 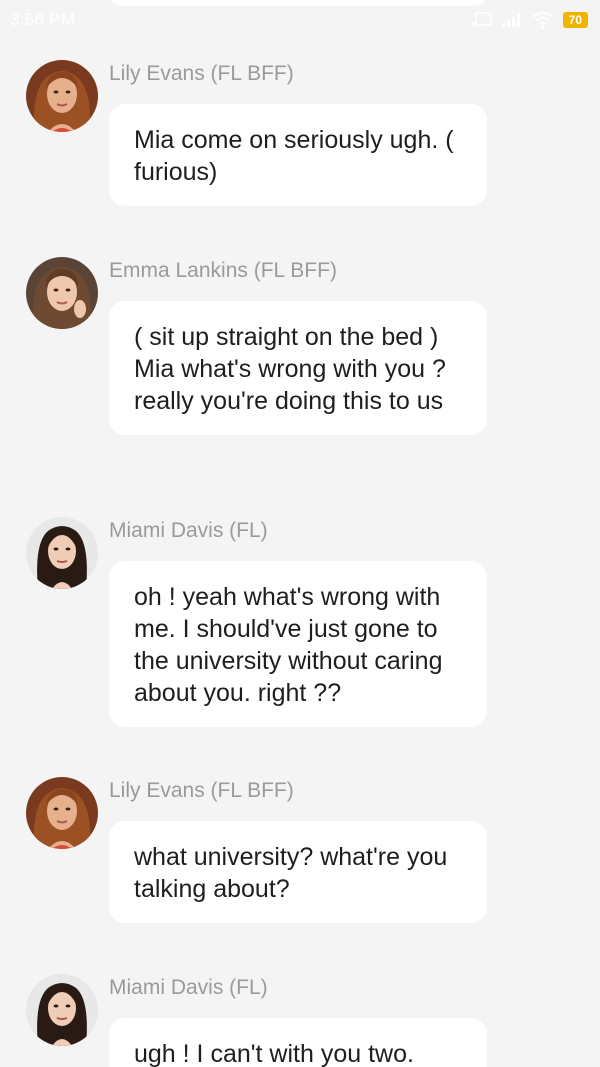 I want to click on message-bubble: Mia come on seriously ugh. ( furious), so click(x=298, y=155).